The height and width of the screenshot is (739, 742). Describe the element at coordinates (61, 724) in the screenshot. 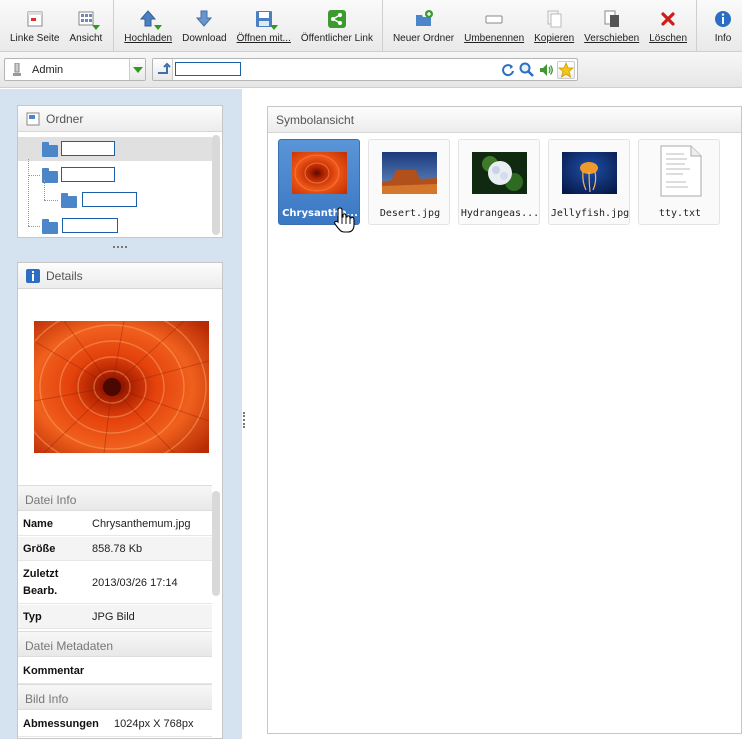

I see `info-key: Abmessungen` at that location.